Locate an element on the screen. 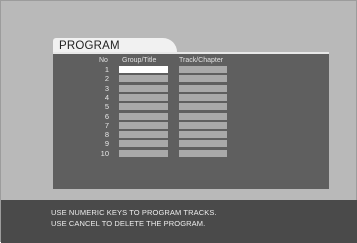 This screenshot has width=357, height=243. row-number: 2 is located at coordinates (106, 79).